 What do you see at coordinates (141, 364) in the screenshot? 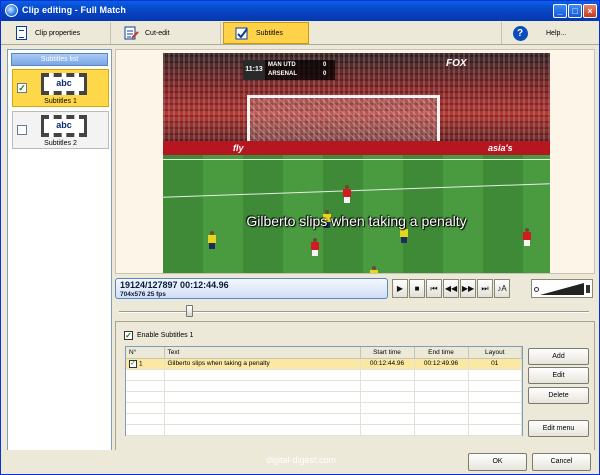
I see `row-number: 1` at bounding box center [141, 364].